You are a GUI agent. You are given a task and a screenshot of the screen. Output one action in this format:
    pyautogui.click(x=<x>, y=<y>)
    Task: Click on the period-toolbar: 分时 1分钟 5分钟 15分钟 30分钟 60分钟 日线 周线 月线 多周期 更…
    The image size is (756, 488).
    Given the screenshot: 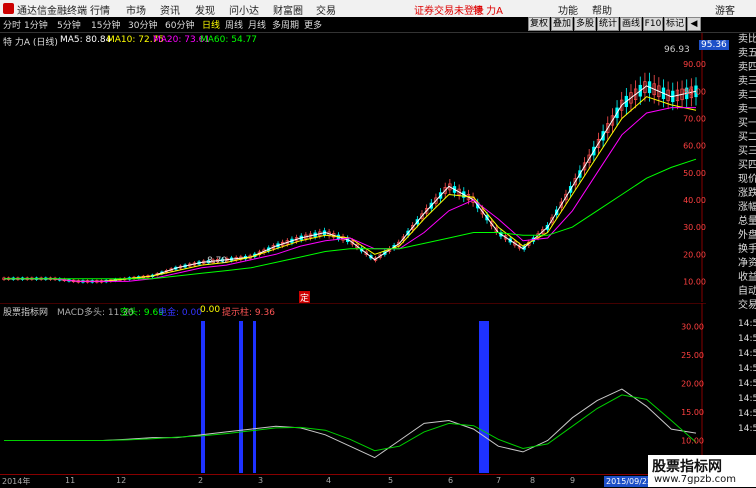 What is the action you would take?
    pyautogui.click(x=378, y=25)
    